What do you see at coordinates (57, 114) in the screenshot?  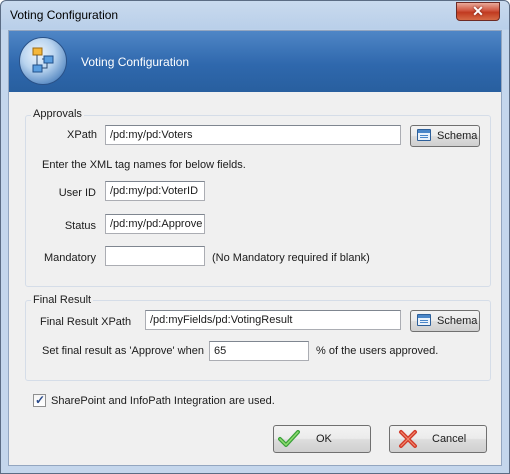 I see `approvals-group-title: Approvals` at bounding box center [57, 114].